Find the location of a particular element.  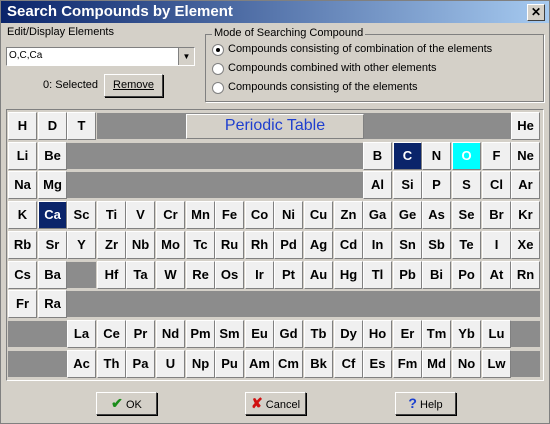

element-button-cu: Cu is located at coordinates (318, 215).